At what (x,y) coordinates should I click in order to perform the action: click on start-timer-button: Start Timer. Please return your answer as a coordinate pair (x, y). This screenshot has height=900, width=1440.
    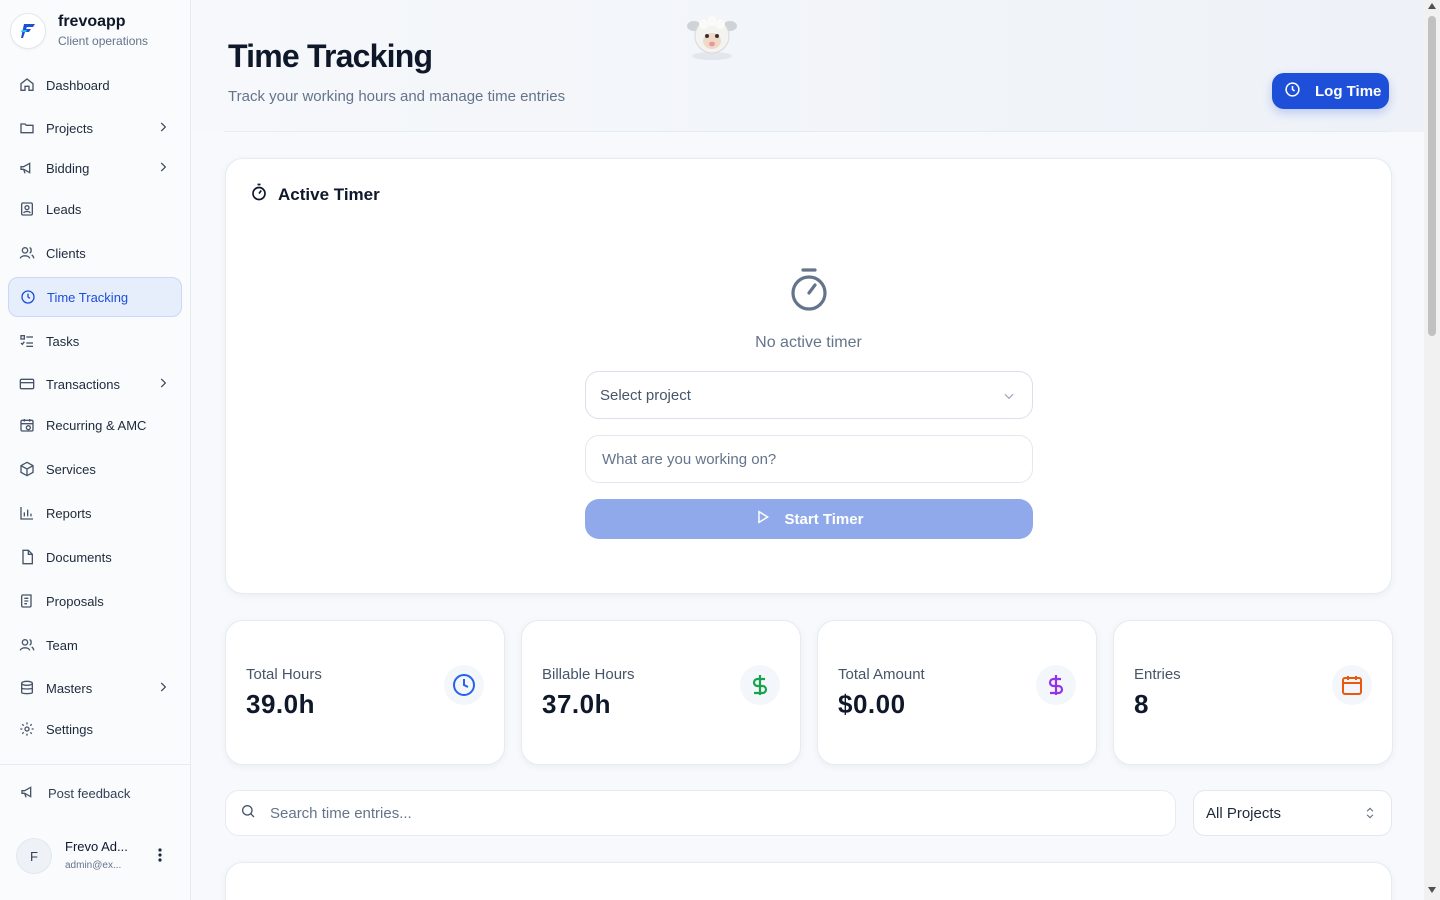
    Looking at the image, I should click on (809, 519).